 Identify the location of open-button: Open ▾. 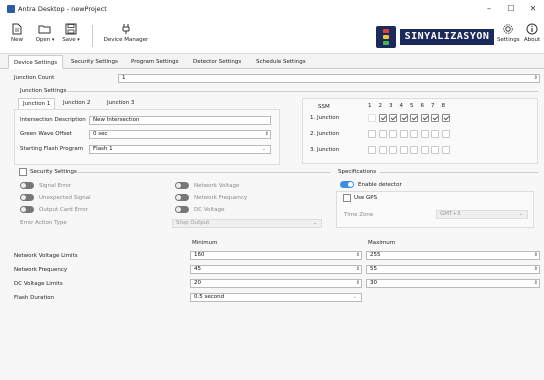
(45, 33).